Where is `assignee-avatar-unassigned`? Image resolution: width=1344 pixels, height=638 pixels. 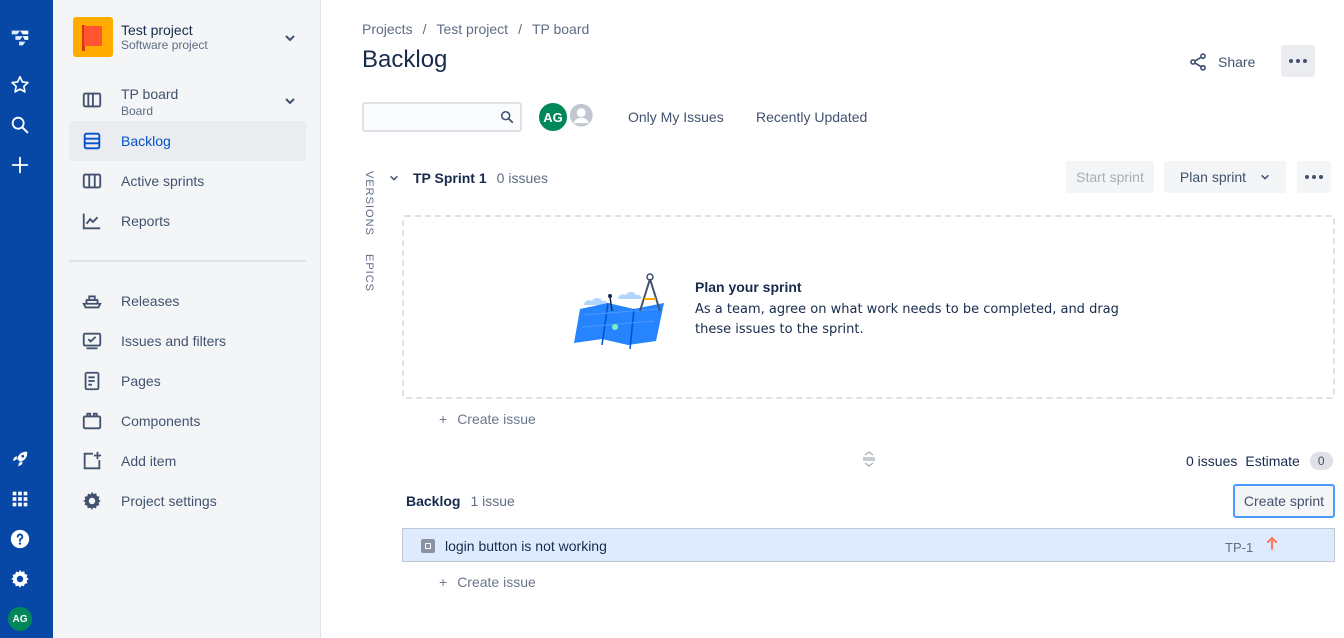 assignee-avatar-unassigned is located at coordinates (583, 117).